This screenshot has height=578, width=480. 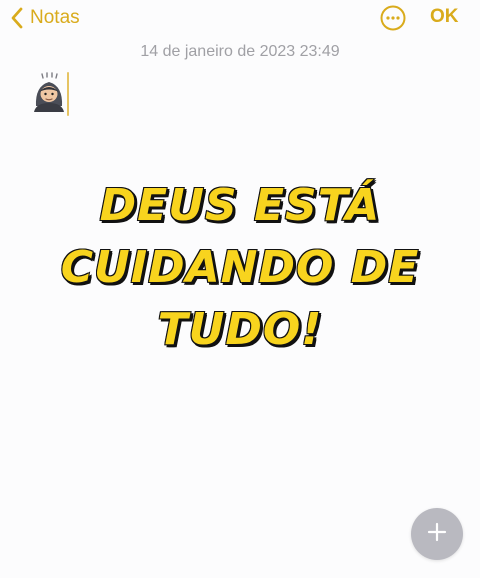 What do you see at coordinates (17, 18) in the screenshot?
I see `chevron-left-icon` at bounding box center [17, 18].